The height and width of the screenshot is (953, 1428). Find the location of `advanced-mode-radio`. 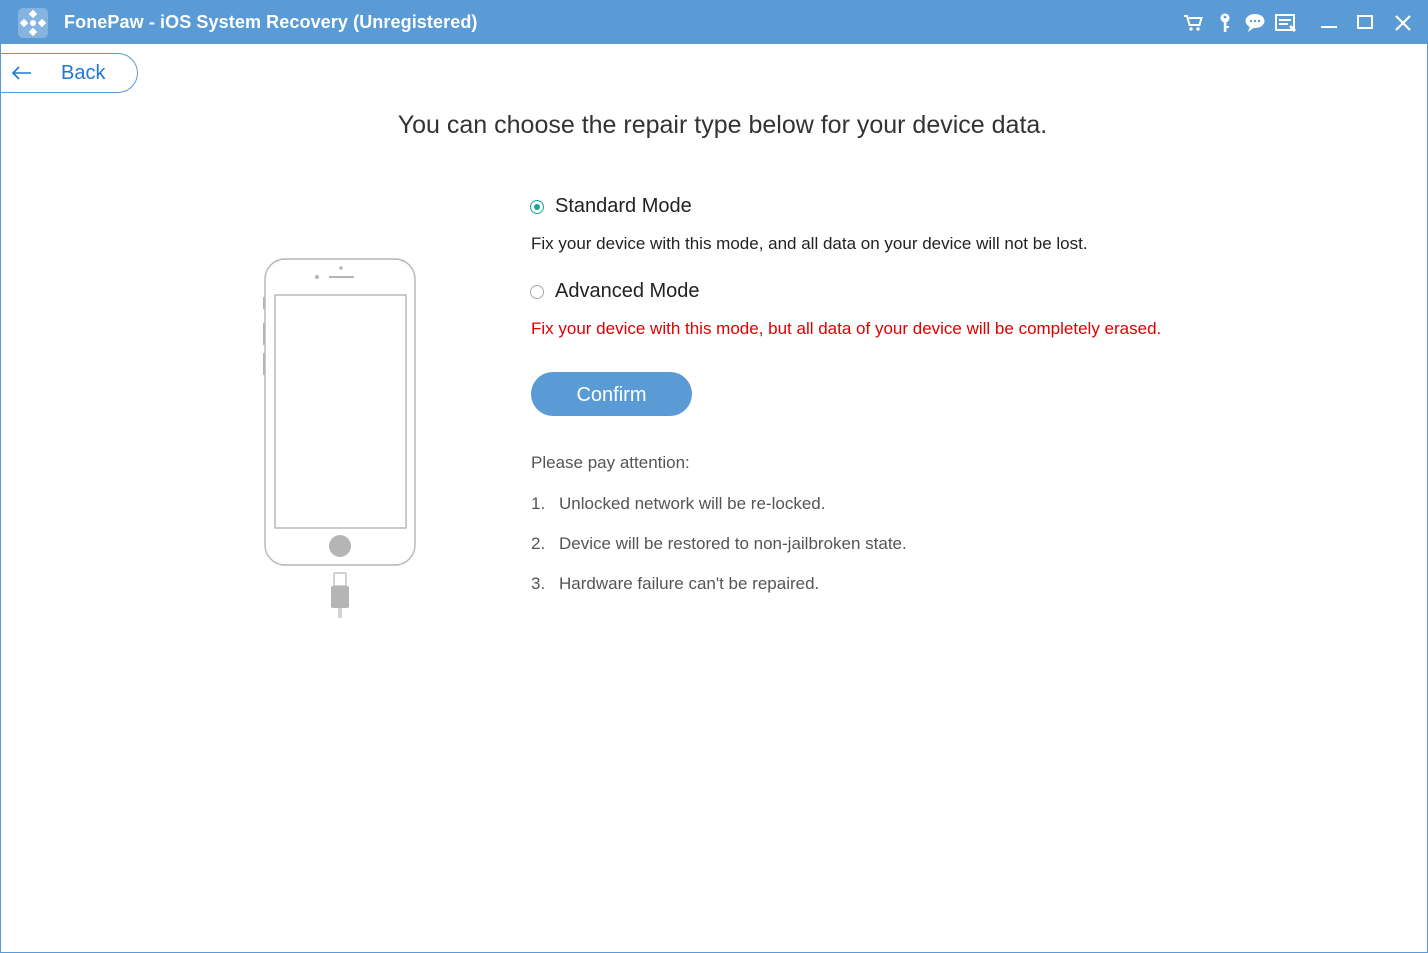

advanced-mode-radio is located at coordinates (537, 292).